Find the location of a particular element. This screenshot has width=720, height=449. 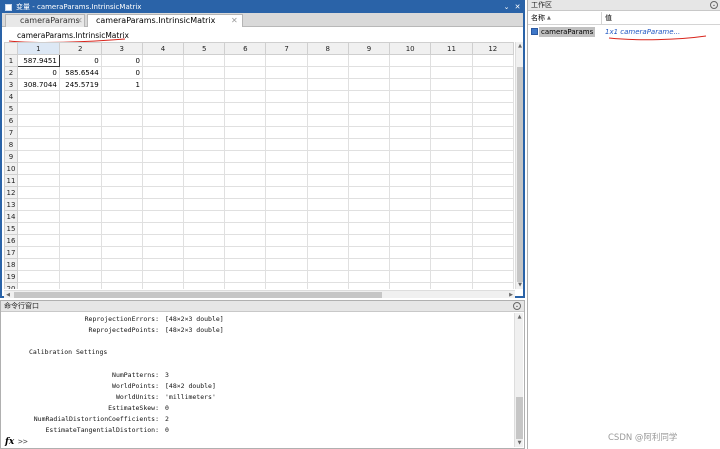

scroll-down-arrow-icon: ▼ is located at coordinates (520, 285).